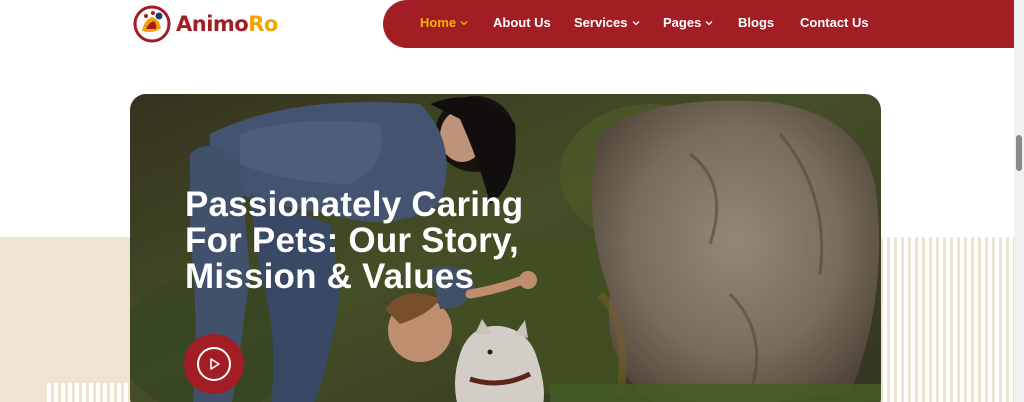 The width and height of the screenshot is (1024, 402). Describe the element at coordinates (212, 24) in the screenshot. I see `brand-name-part1: Animo` at that location.